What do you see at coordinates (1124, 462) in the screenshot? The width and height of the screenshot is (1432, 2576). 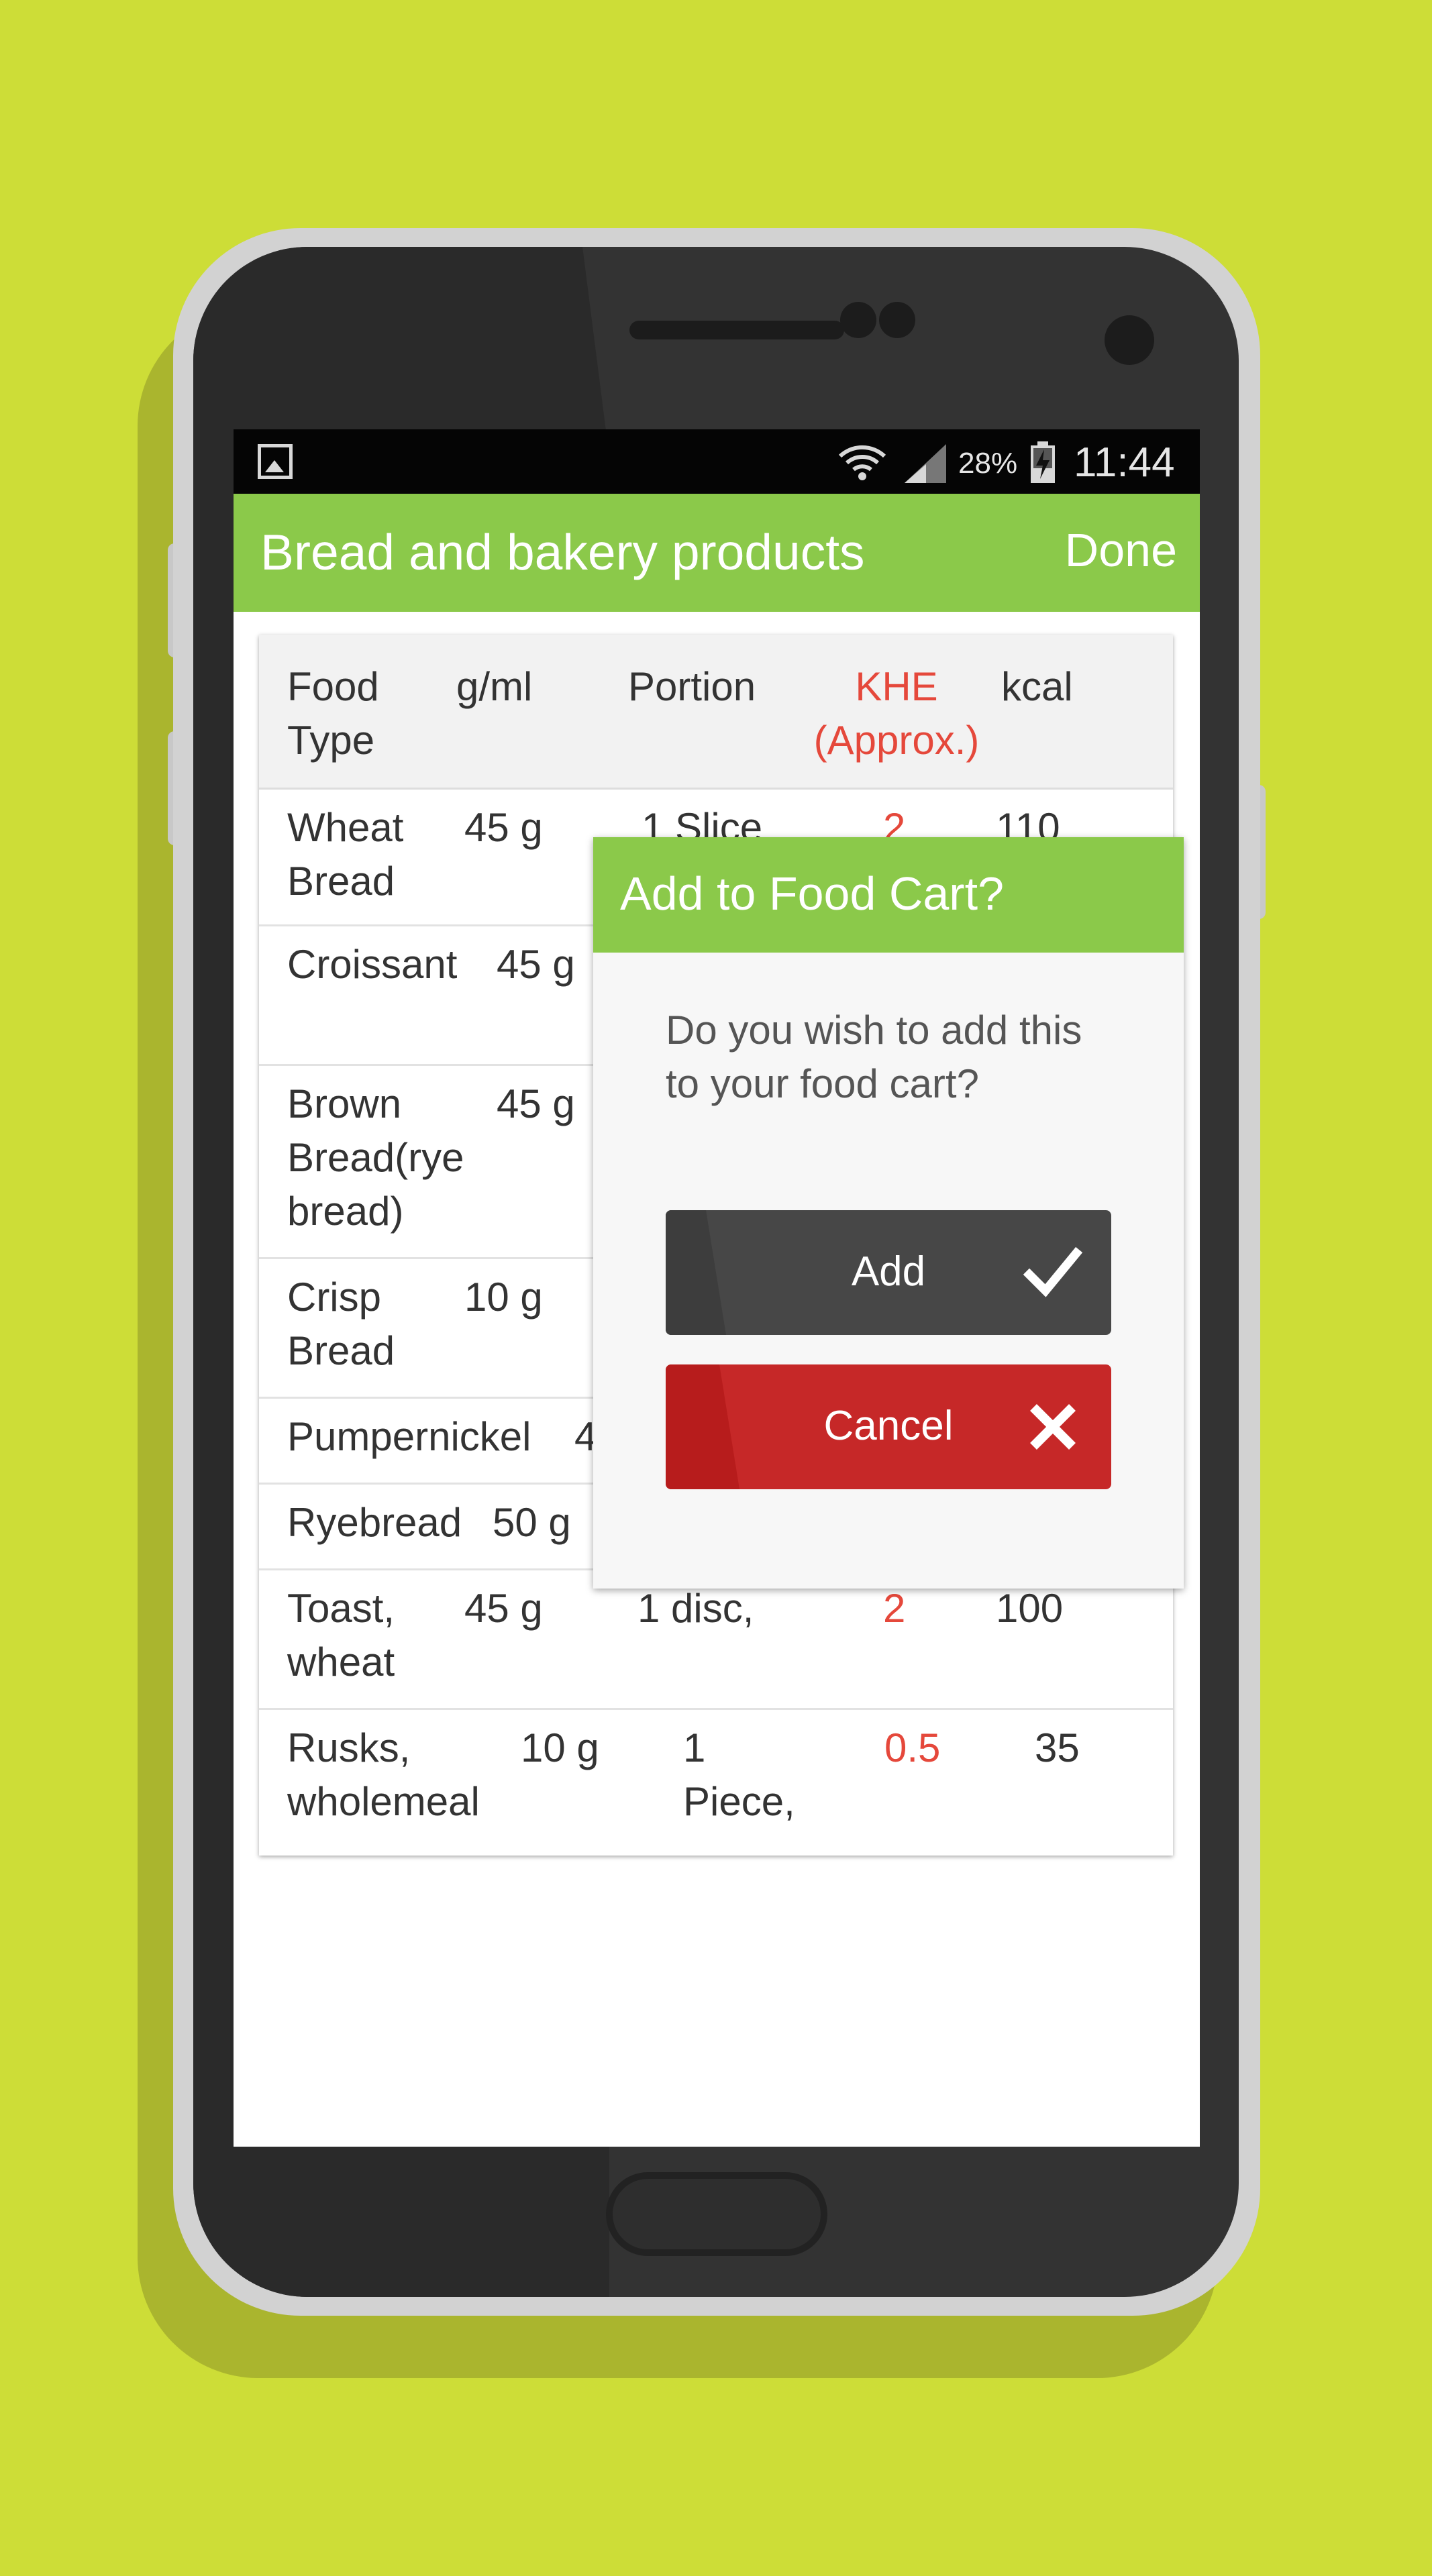 I see `clock: 11:44` at bounding box center [1124, 462].